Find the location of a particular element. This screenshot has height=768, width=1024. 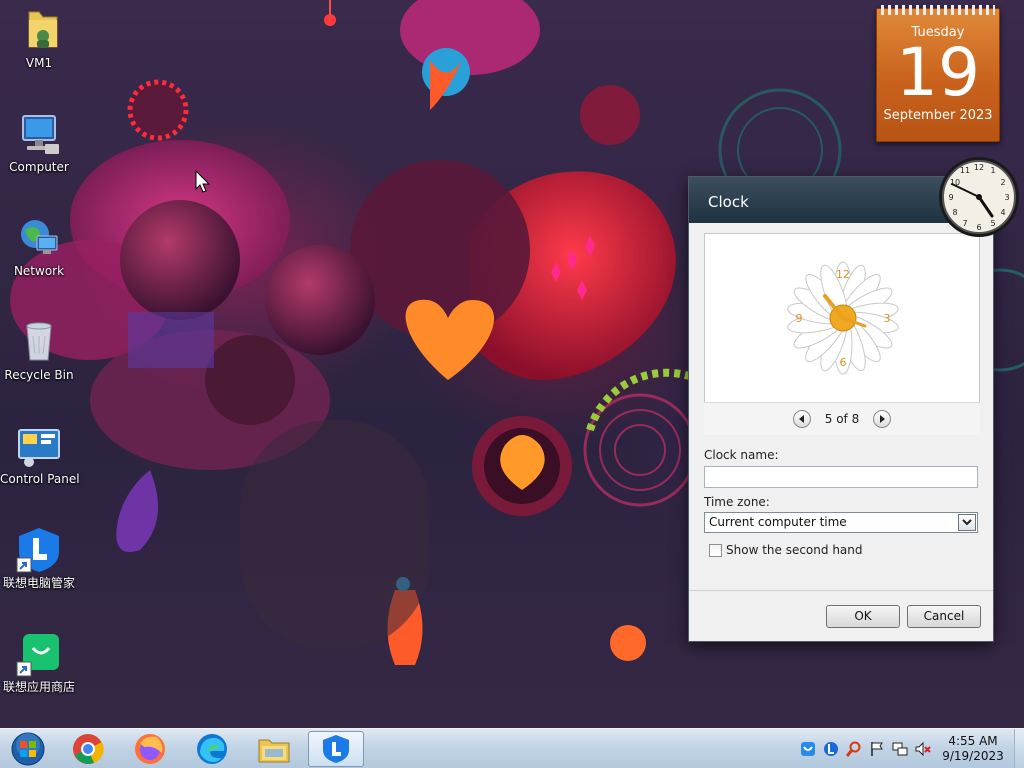

desktop-icon-lenovo-pc-manager: 联想电脑管家 is located at coordinates (39, 558).